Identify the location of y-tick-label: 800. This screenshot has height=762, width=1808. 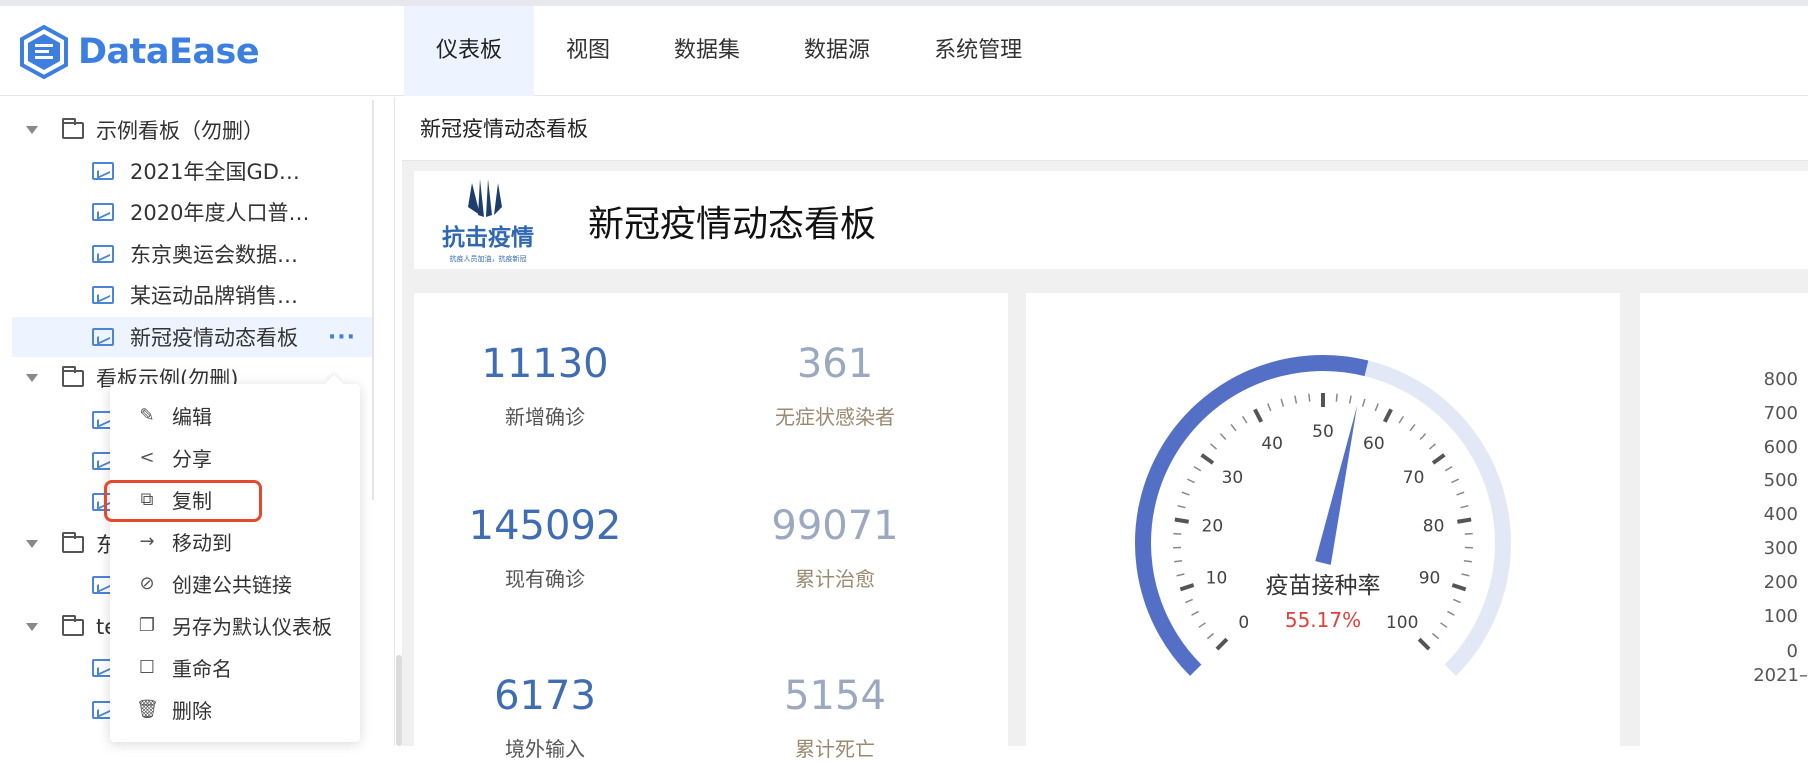
(1781, 379).